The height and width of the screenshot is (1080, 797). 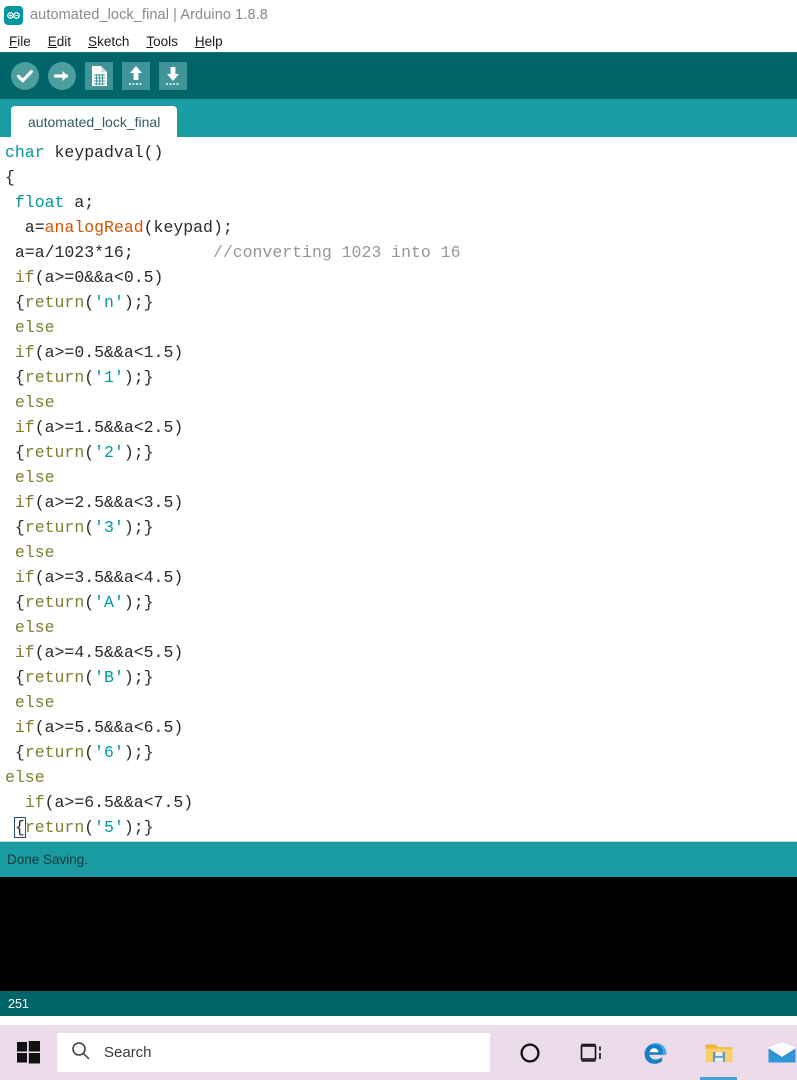 What do you see at coordinates (109, 652) in the screenshot?
I see `code-token: (a>=4.5&&a<5.5)` at bounding box center [109, 652].